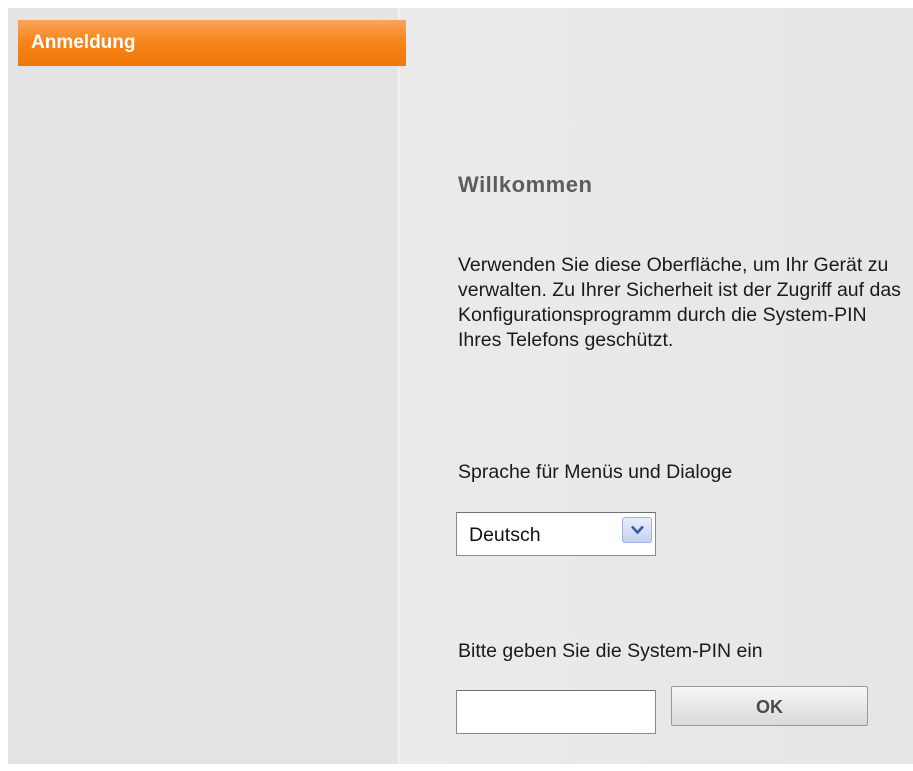 The height and width of the screenshot is (771, 913). Describe the element at coordinates (556, 534) in the screenshot. I see `language-select: Deutsch` at that location.